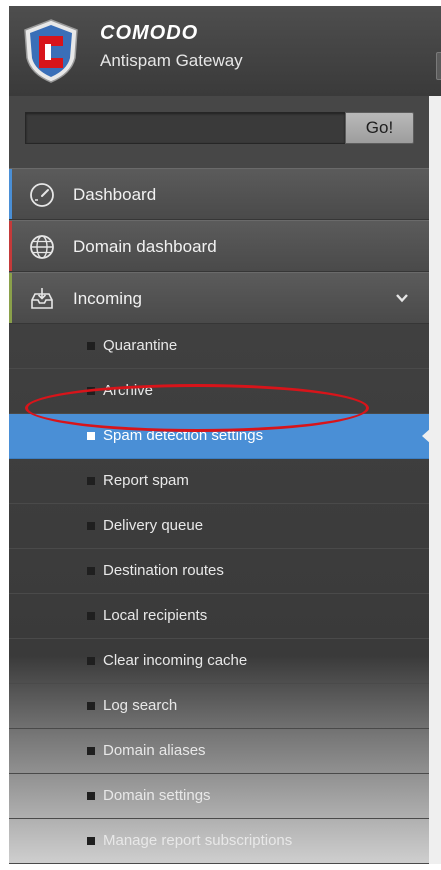 The width and height of the screenshot is (441, 870). Describe the element at coordinates (107, 298) in the screenshot. I see `nav-label-incoming: Incoming` at that location.